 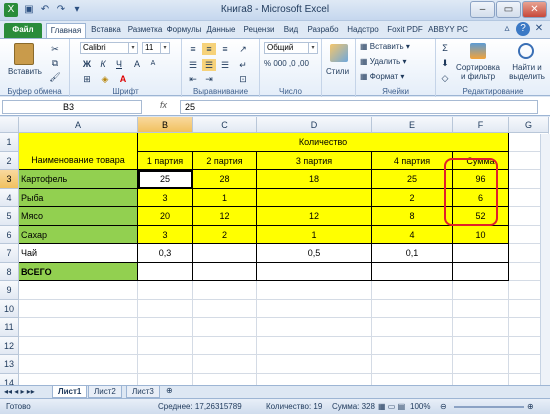 What do you see at coordinates (9, 160) in the screenshot?
I see `row-header-2: 2` at bounding box center [9, 160].